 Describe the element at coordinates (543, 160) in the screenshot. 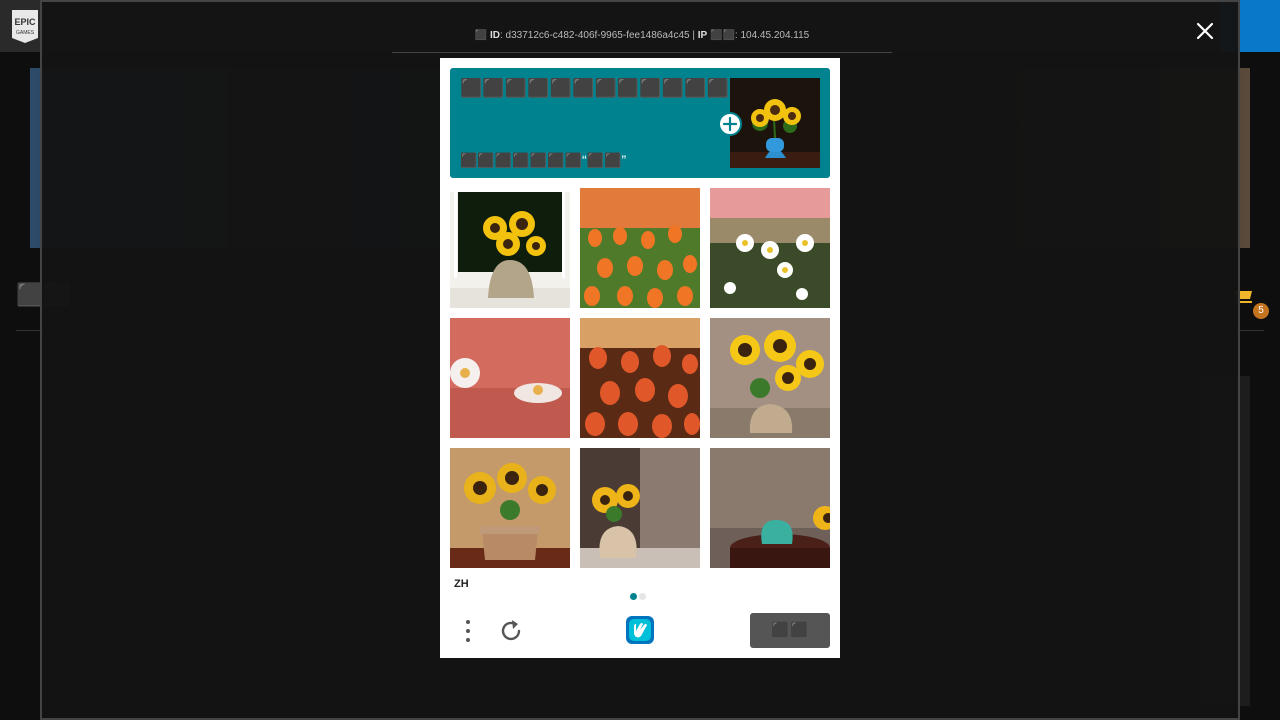

I see `prompt-subtitle: ⬛⬛⬛⬛⬛⬛⬛“⬛⬛”` at that location.